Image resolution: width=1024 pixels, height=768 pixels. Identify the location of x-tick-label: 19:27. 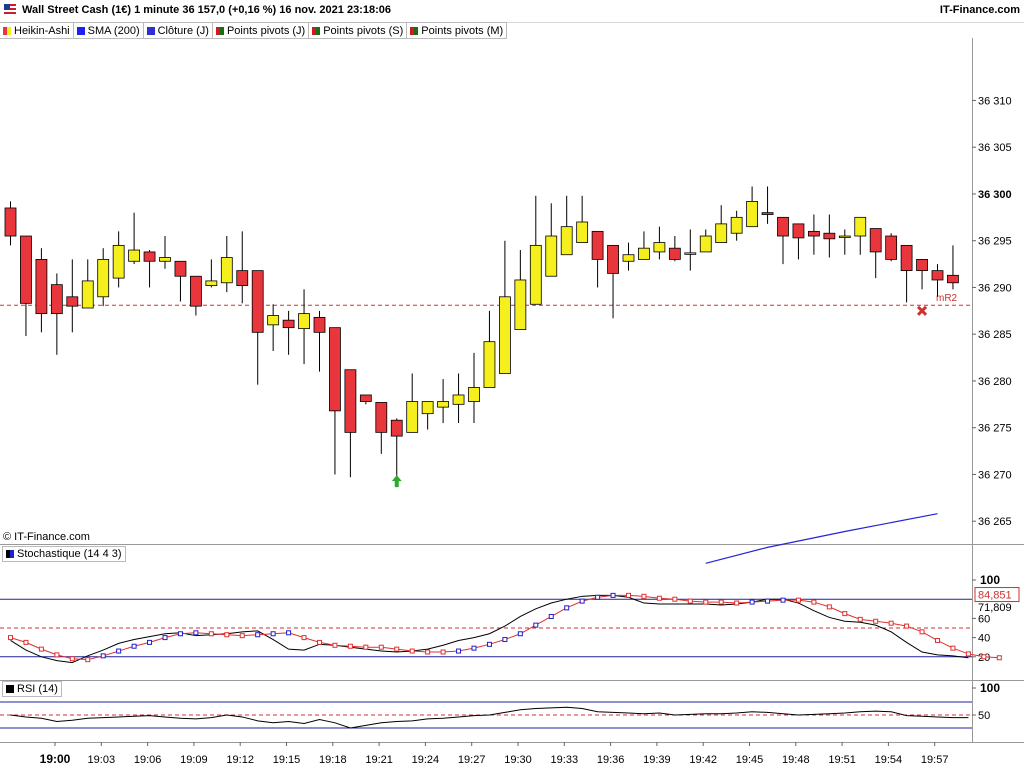
(472, 760).